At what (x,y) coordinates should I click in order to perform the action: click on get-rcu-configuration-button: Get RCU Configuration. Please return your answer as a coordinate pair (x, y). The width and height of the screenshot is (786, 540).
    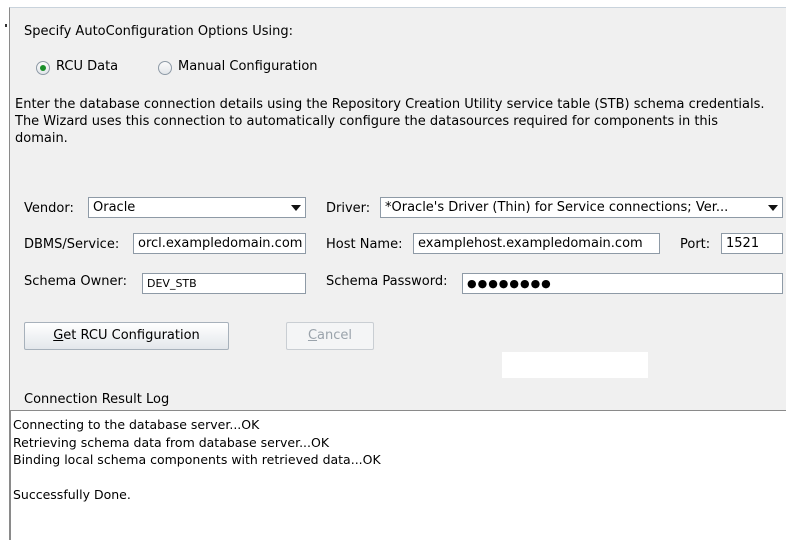
    Looking at the image, I should click on (126, 336).